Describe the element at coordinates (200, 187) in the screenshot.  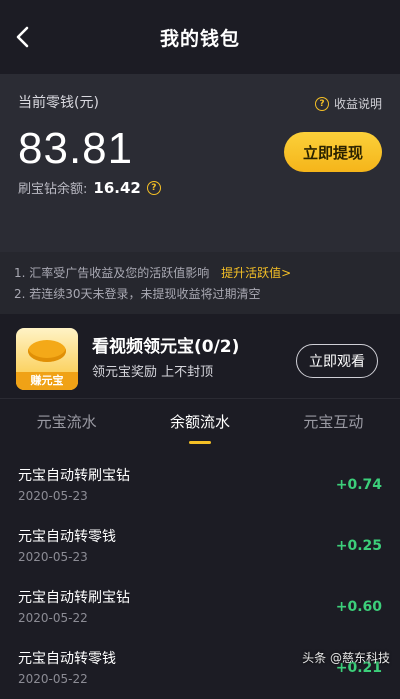
I see `diamond-balance: 刷宝钻余额: 16.42 ?` at that location.